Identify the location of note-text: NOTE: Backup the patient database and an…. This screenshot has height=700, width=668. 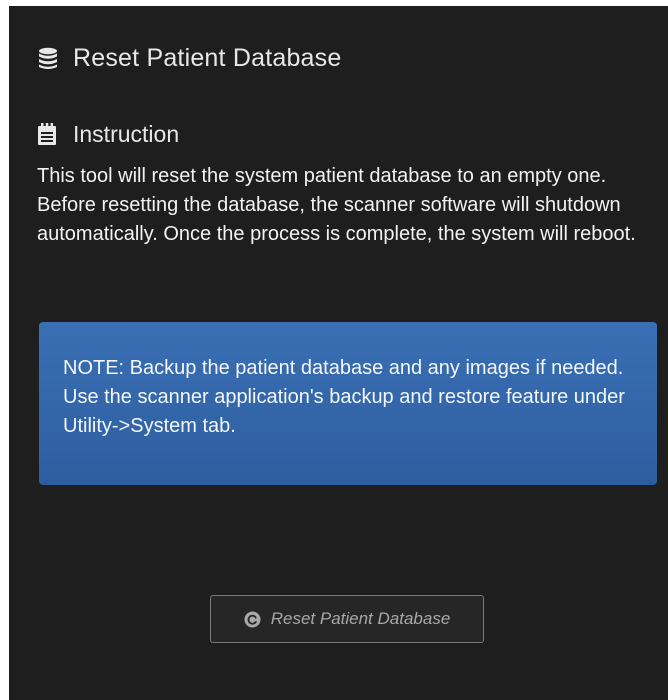
(344, 397).